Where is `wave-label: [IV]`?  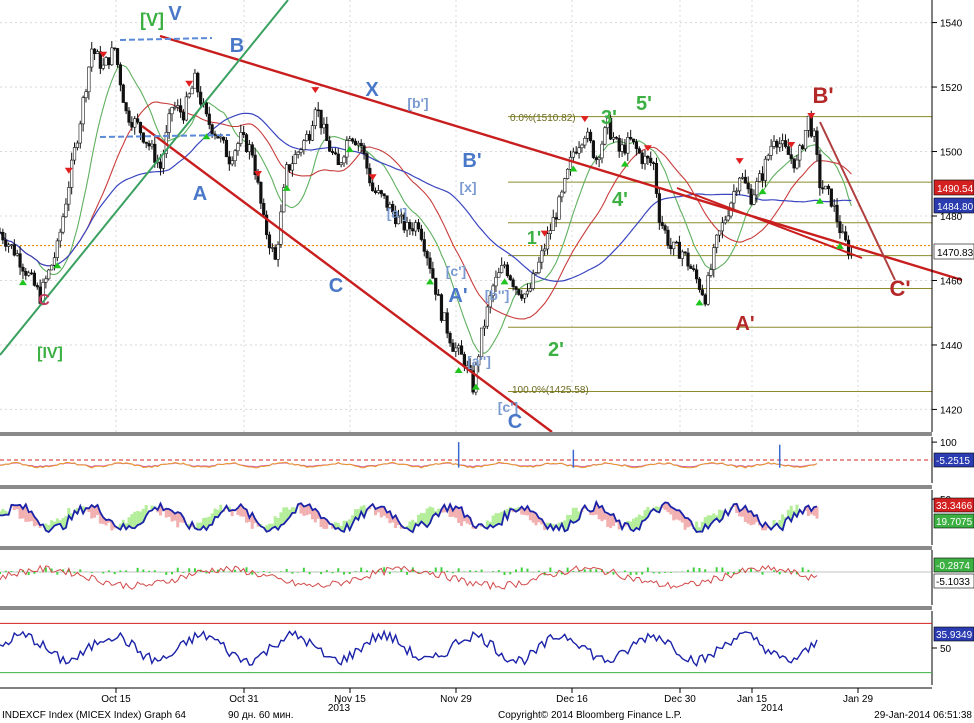 wave-label: [IV] is located at coordinates (50, 353).